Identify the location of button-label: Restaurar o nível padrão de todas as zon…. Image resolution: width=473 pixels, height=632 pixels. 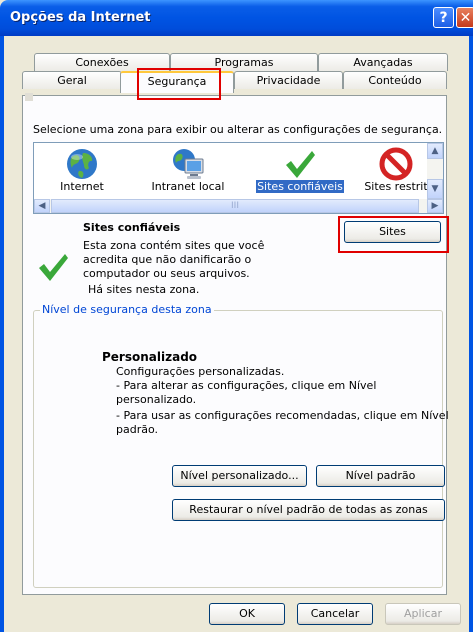
(308, 509).